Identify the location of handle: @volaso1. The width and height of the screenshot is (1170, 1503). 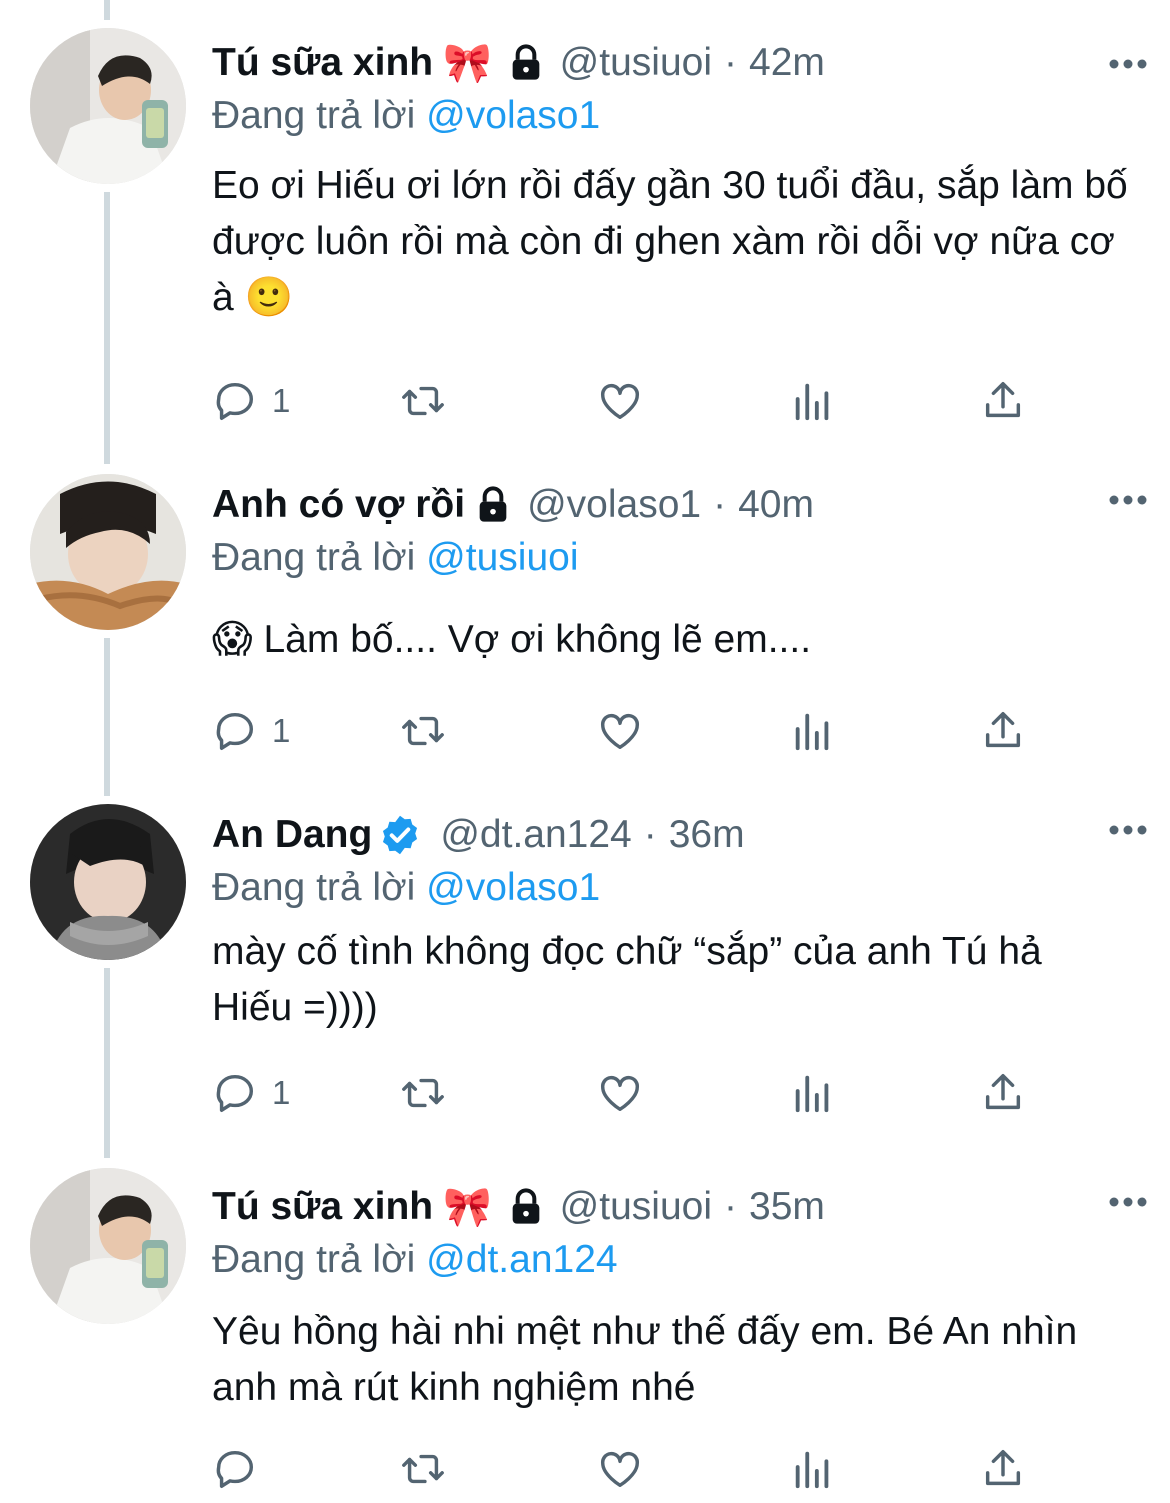
(614, 505).